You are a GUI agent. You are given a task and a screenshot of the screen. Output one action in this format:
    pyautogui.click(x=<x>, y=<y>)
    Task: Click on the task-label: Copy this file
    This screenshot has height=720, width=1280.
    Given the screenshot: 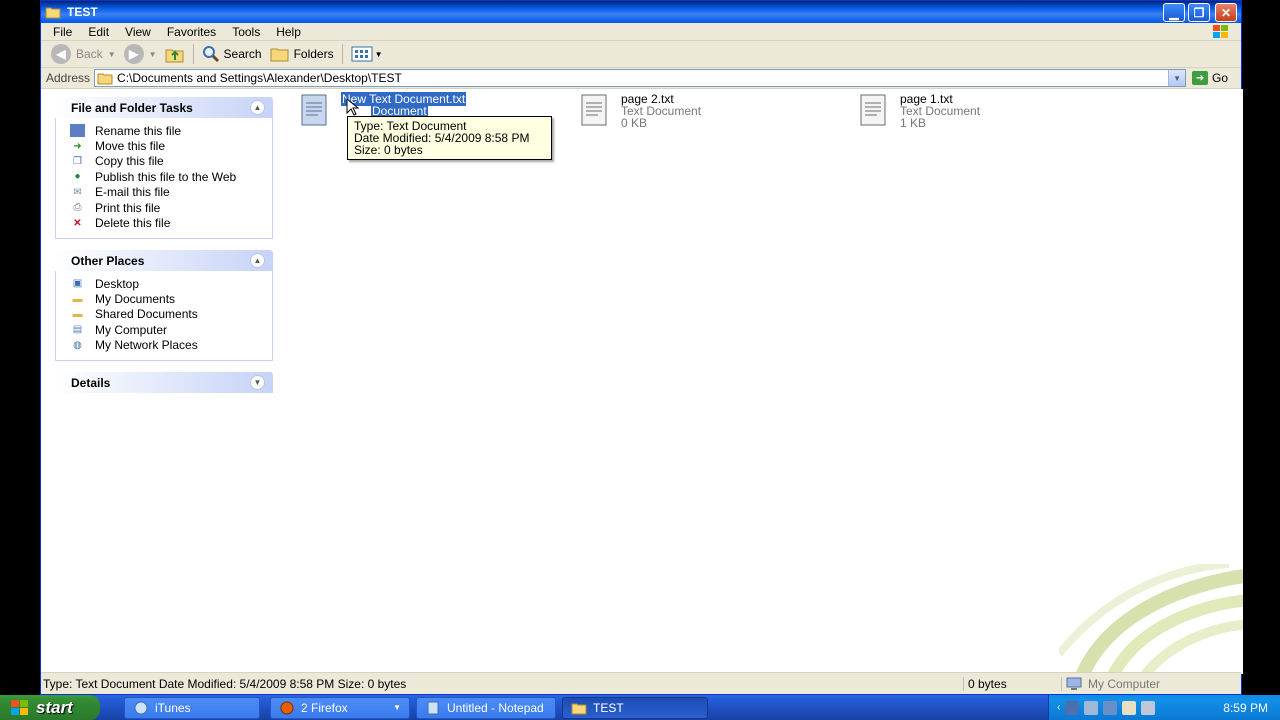 What is the action you would take?
    pyautogui.click(x=129, y=161)
    